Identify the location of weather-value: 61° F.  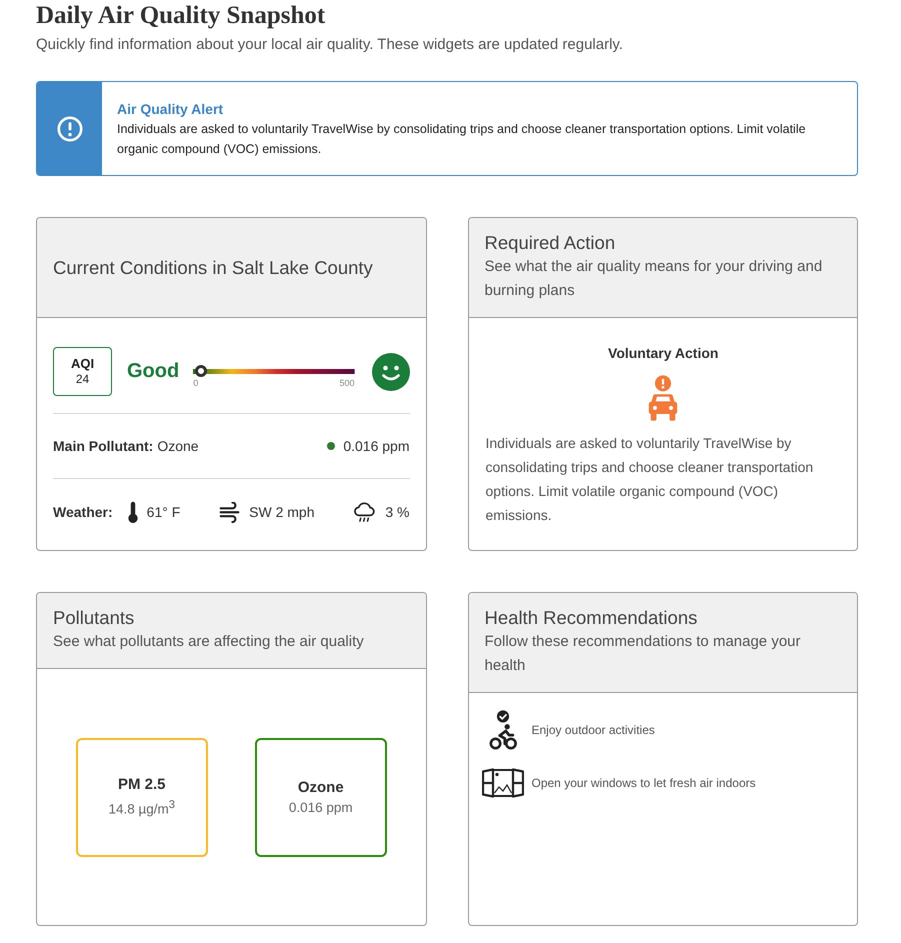
(163, 512).